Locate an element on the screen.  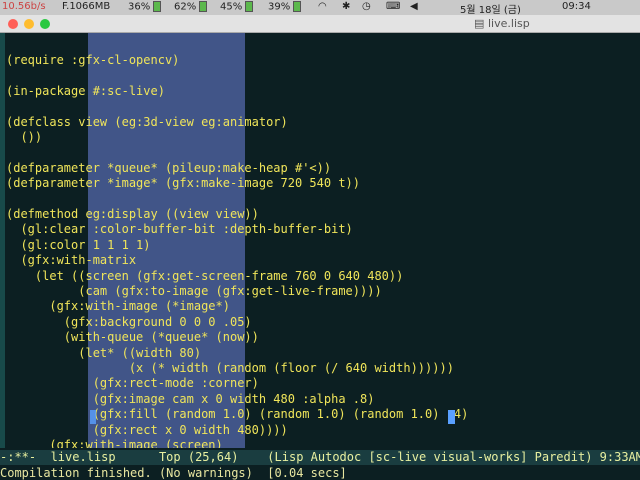
fringe is located at coordinates (2, 240).